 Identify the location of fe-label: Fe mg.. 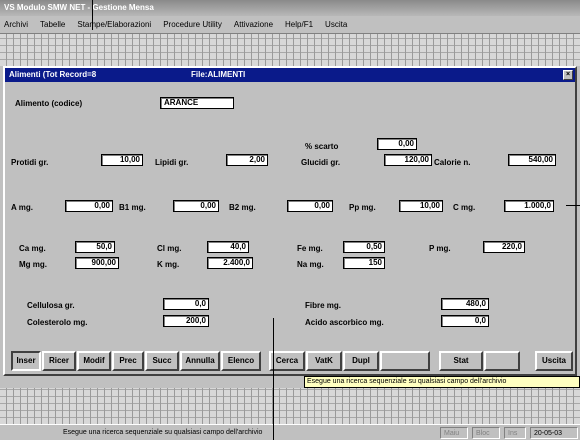
(310, 248).